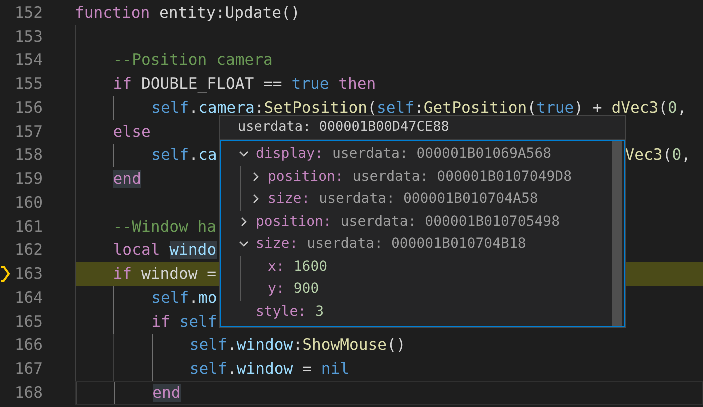  What do you see at coordinates (28, 250) in the screenshot?
I see `line-number: 162` at bounding box center [28, 250].